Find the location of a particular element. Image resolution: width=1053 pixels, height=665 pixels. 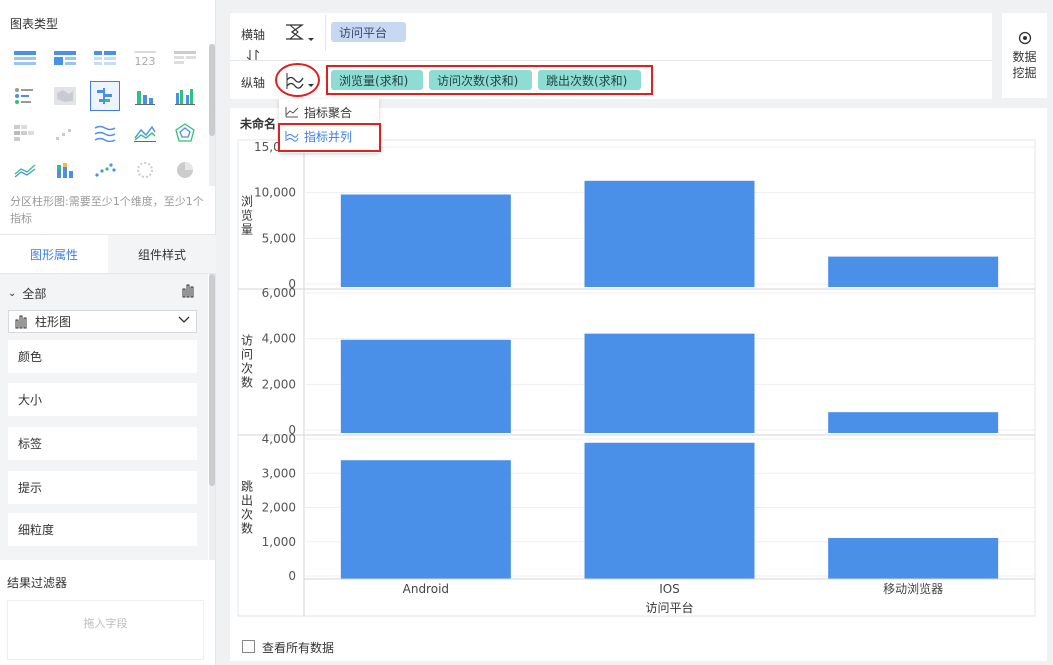

dd-item-aggregate: 指标聚合 is located at coordinates (318, 112).